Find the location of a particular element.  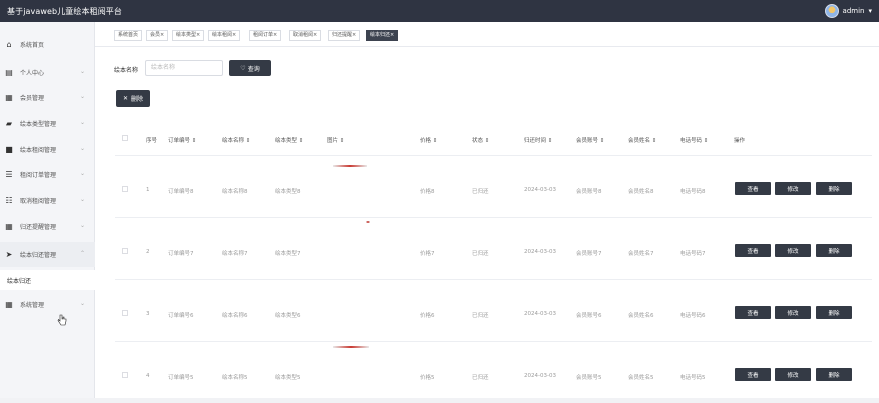

sidebar-item-profile: ▤ 个人中心 ⌄ is located at coordinates (47, 72).